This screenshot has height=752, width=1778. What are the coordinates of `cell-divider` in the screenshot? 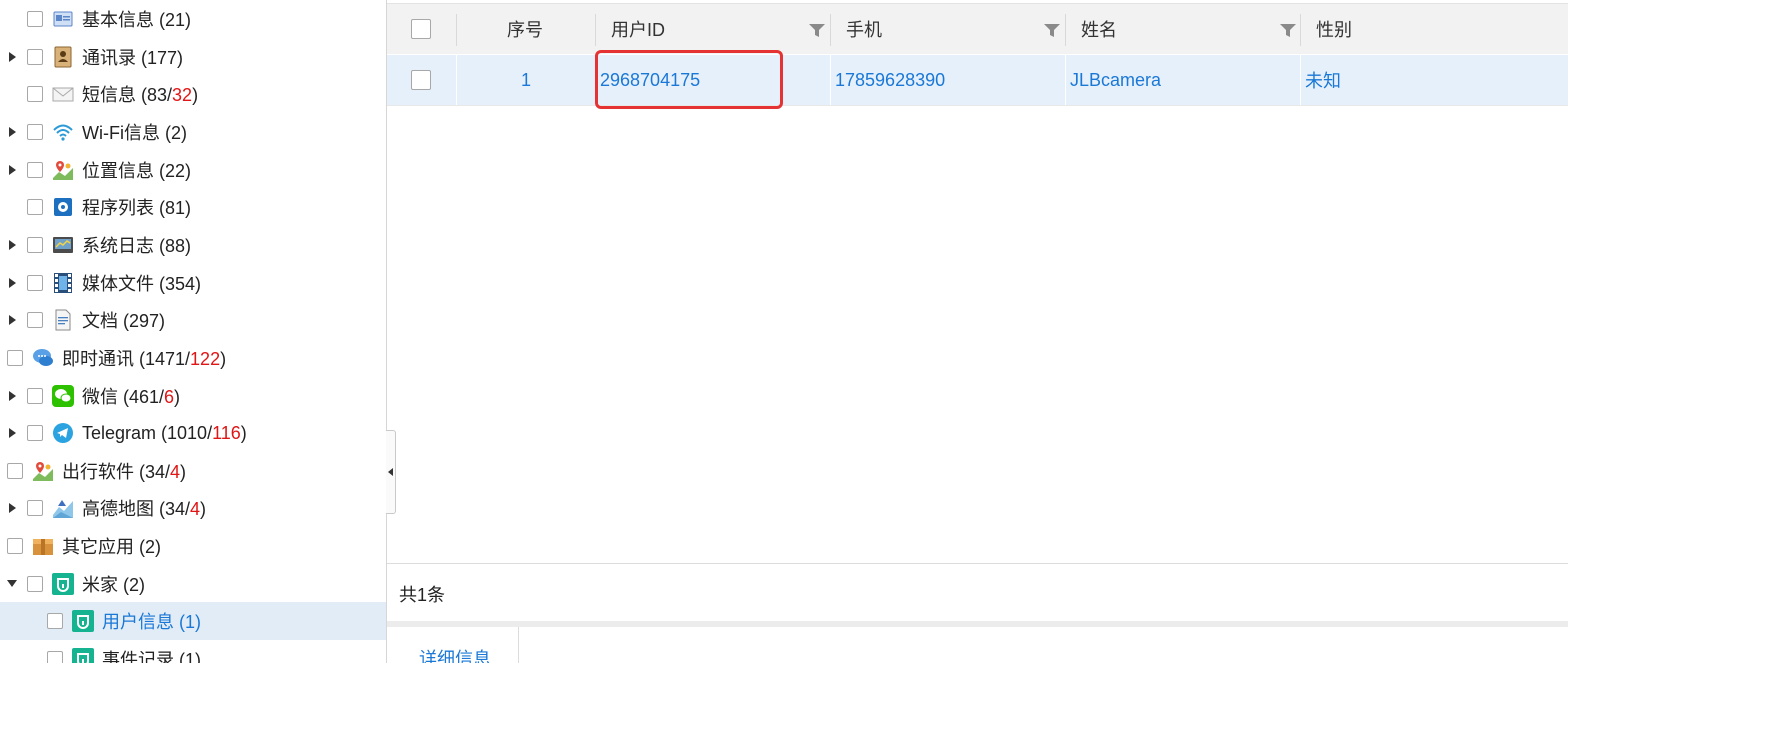 It's located at (1300, 80).